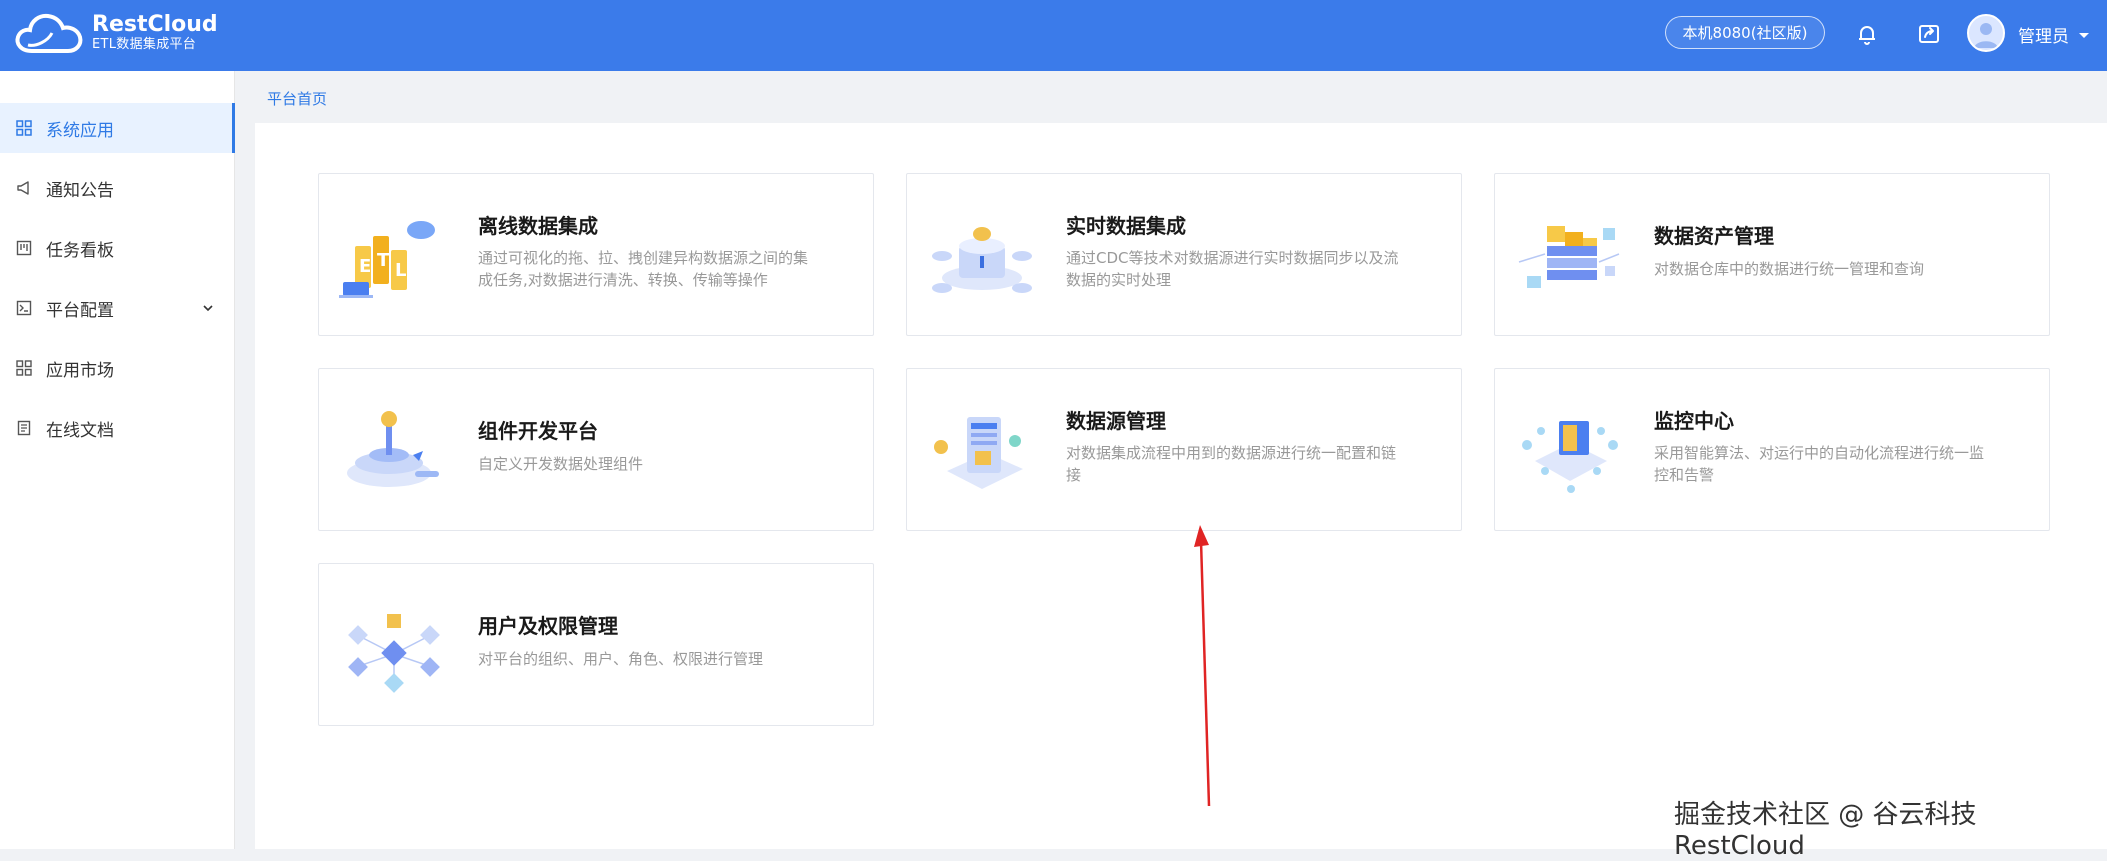 The height and width of the screenshot is (861, 2107). I want to click on share-icon, so click(1929, 34).